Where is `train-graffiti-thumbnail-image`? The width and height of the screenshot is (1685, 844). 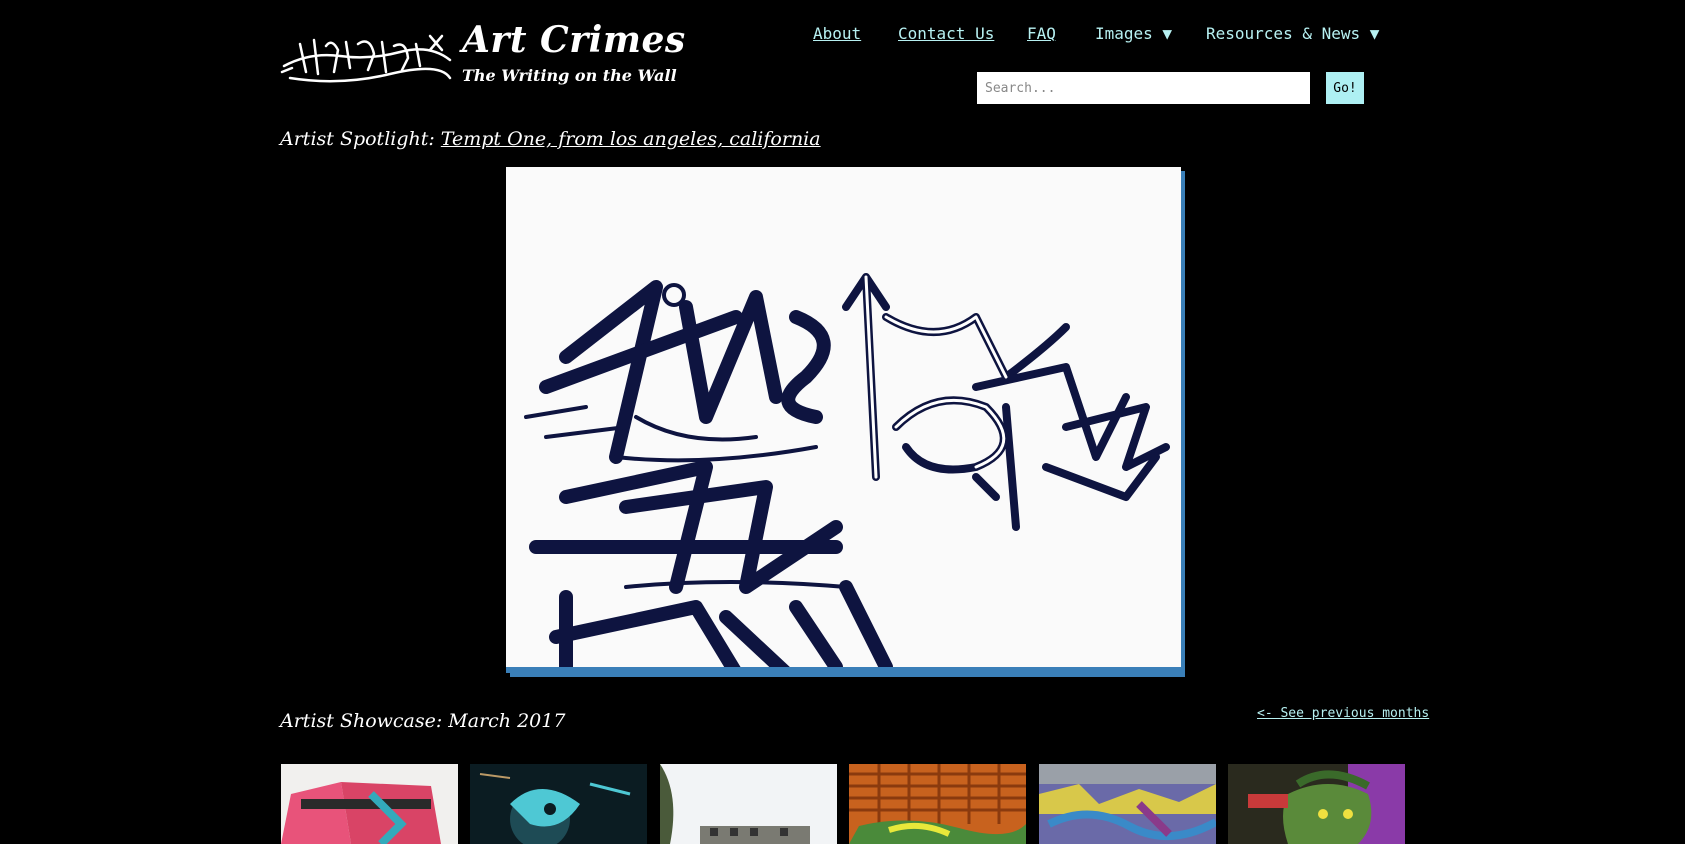
train-graffiti-thumbnail-image is located at coordinates (937, 804).